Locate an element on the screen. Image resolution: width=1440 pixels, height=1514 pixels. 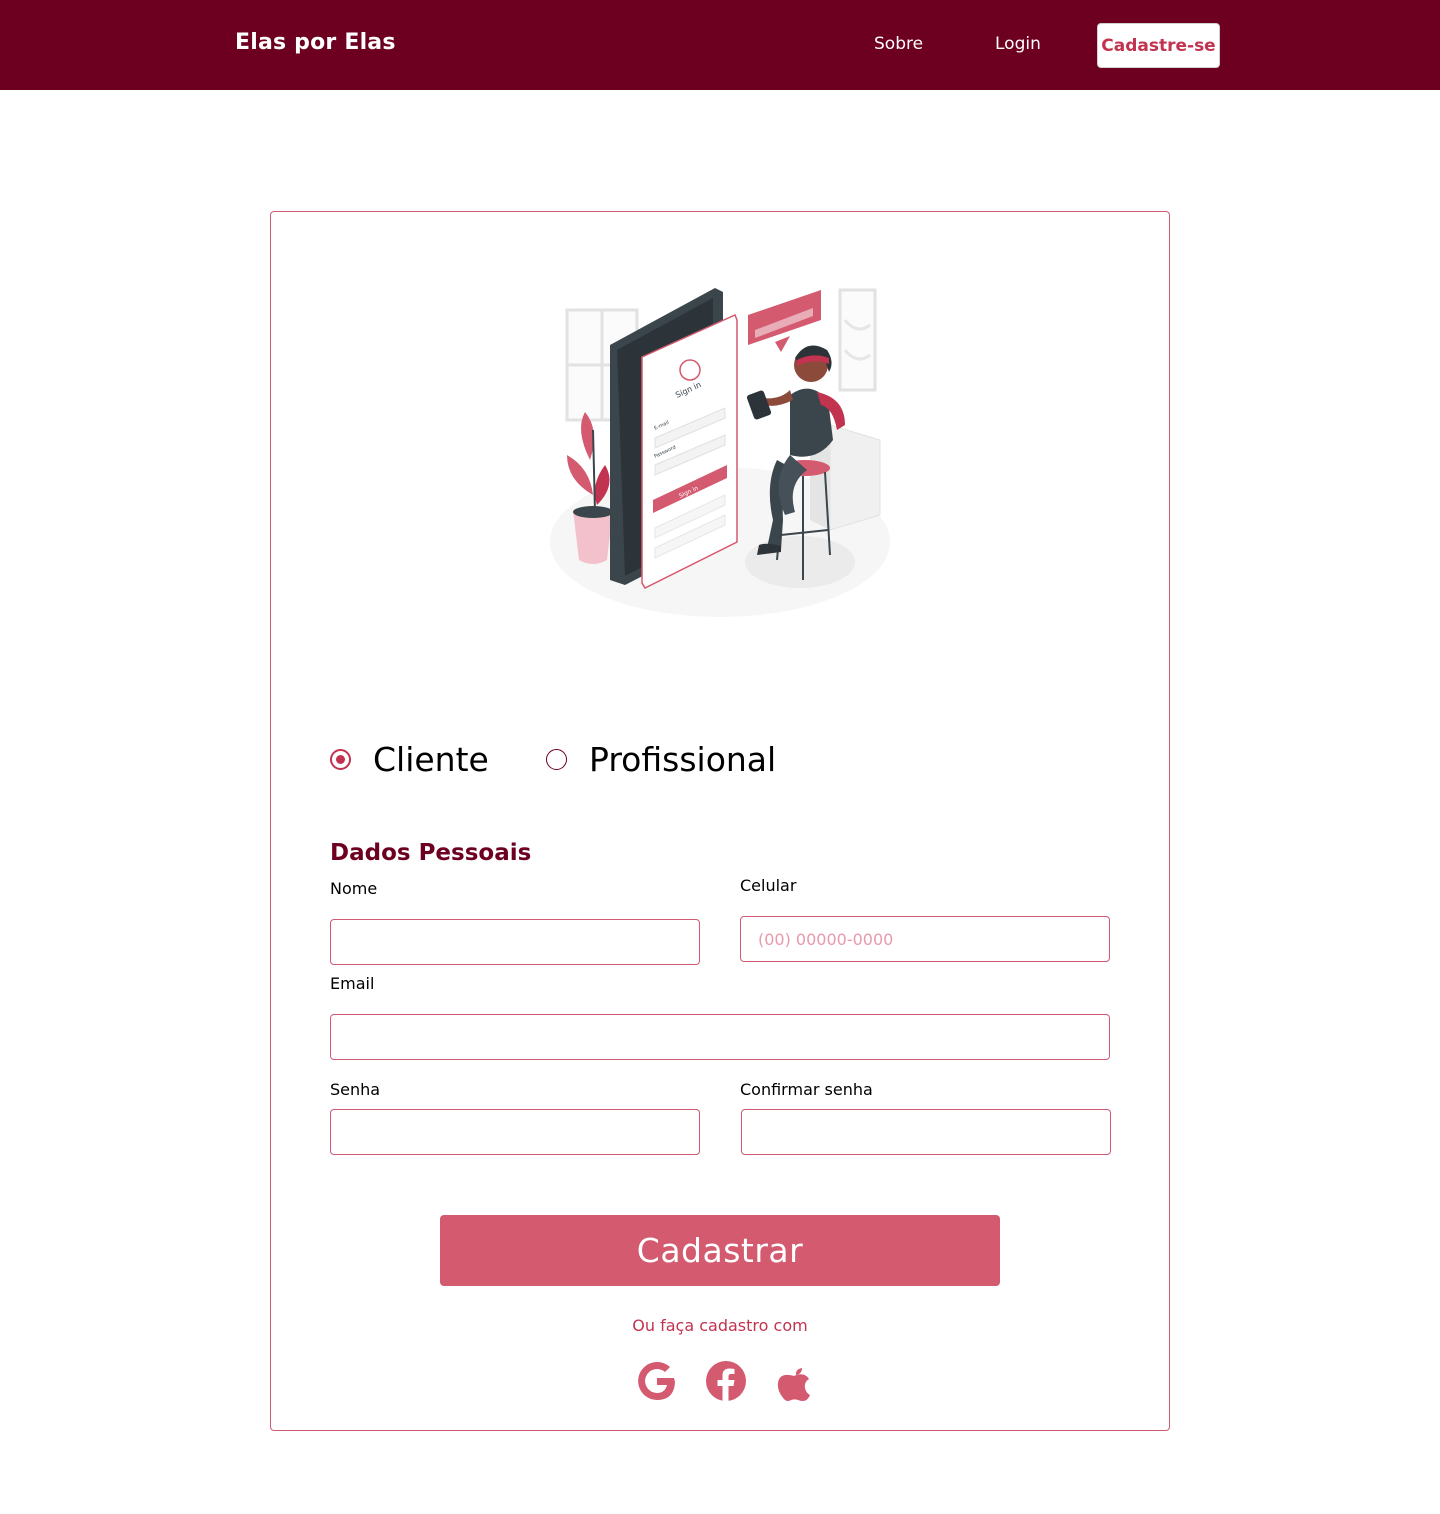
section-title-dados-pessoais: Dados Pessoais is located at coordinates (431, 853).